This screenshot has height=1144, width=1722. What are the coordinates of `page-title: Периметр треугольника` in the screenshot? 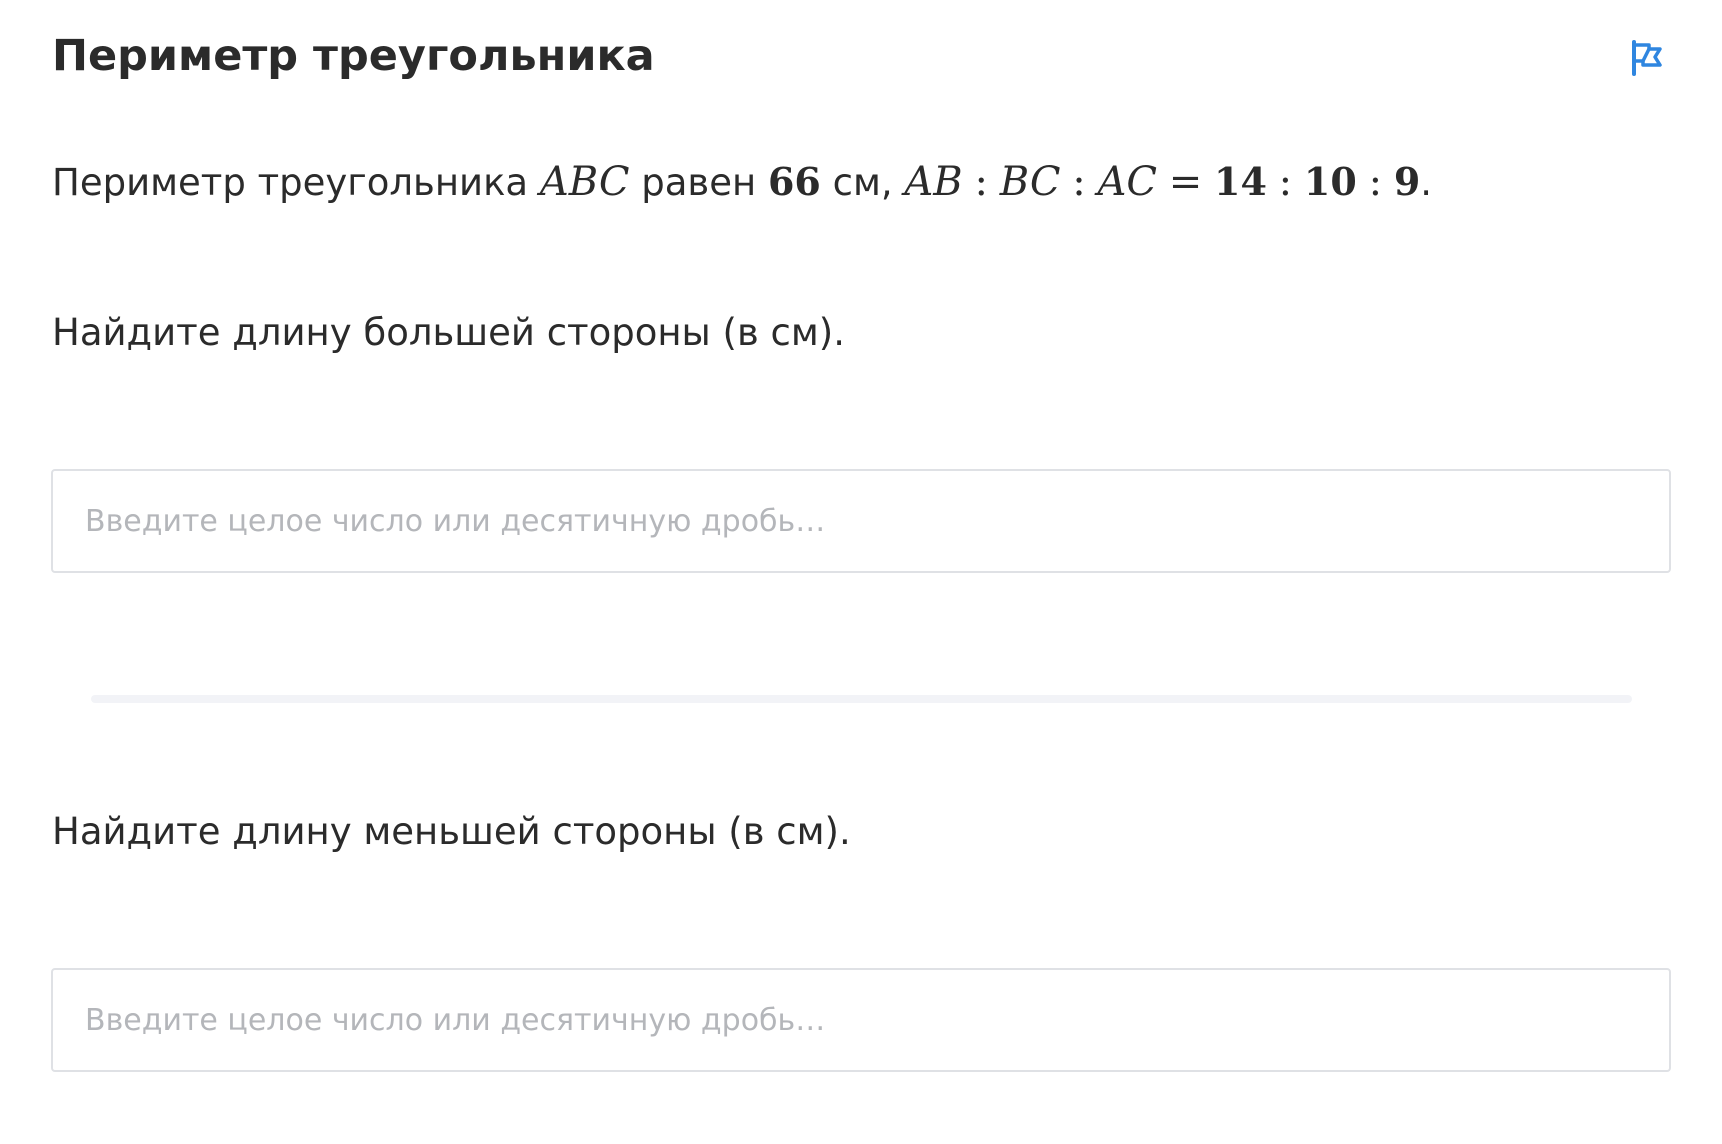 It's located at (353, 56).